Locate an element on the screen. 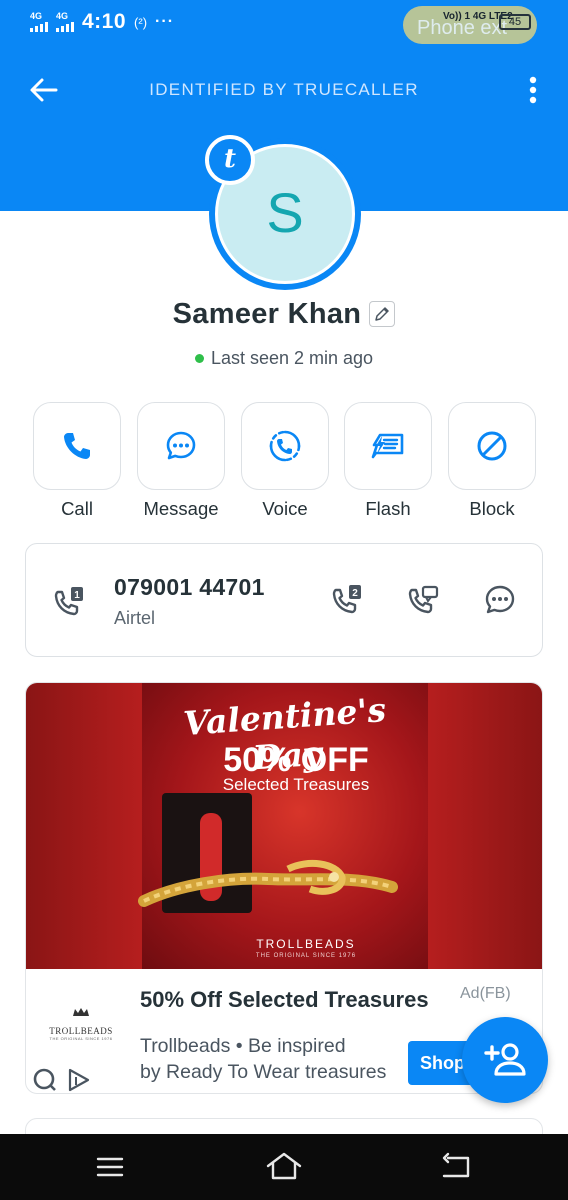 This screenshot has width=568, height=1200. name-row: Sameer Khan is located at coordinates (284, 314).